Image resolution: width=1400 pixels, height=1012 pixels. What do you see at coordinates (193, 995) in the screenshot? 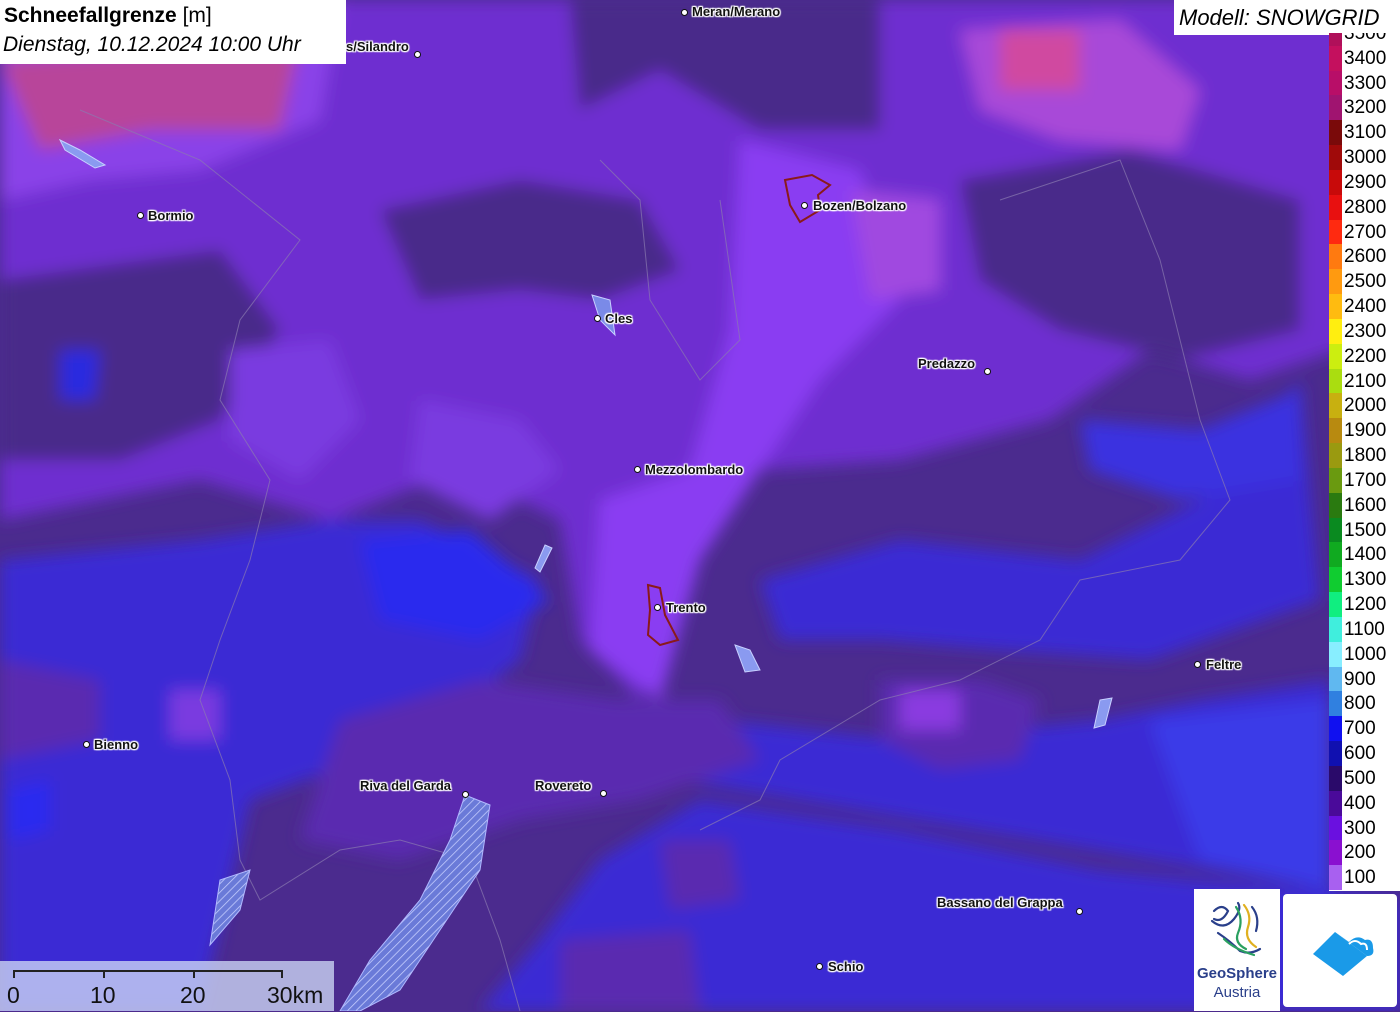
I see `scale-label: 20` at bounding box center [193, 995].